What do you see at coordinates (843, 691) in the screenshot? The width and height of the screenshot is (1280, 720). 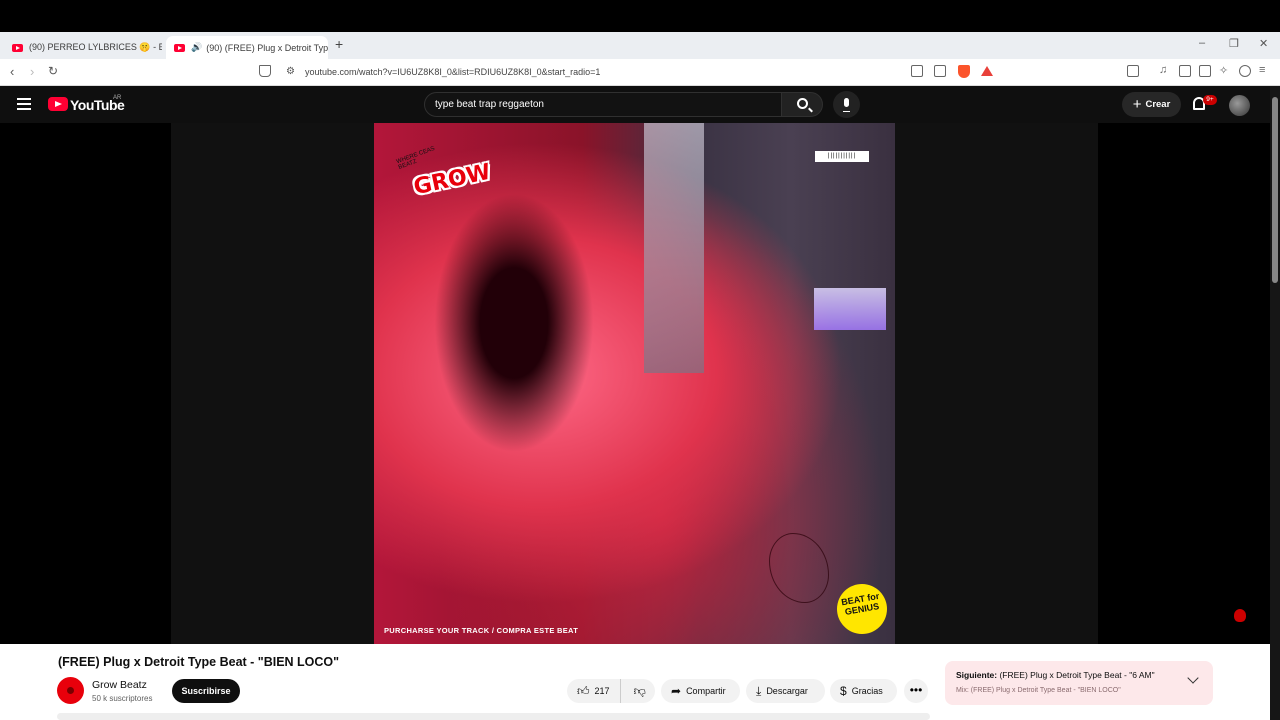 I see `thanks-icon: $` at bounding box center [843, 691].